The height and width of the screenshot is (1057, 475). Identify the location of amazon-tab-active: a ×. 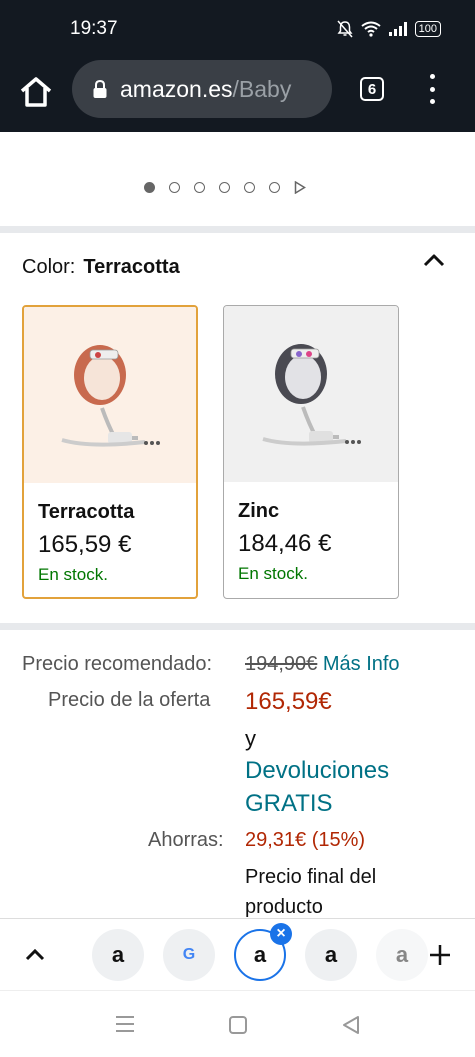
(263, 952).